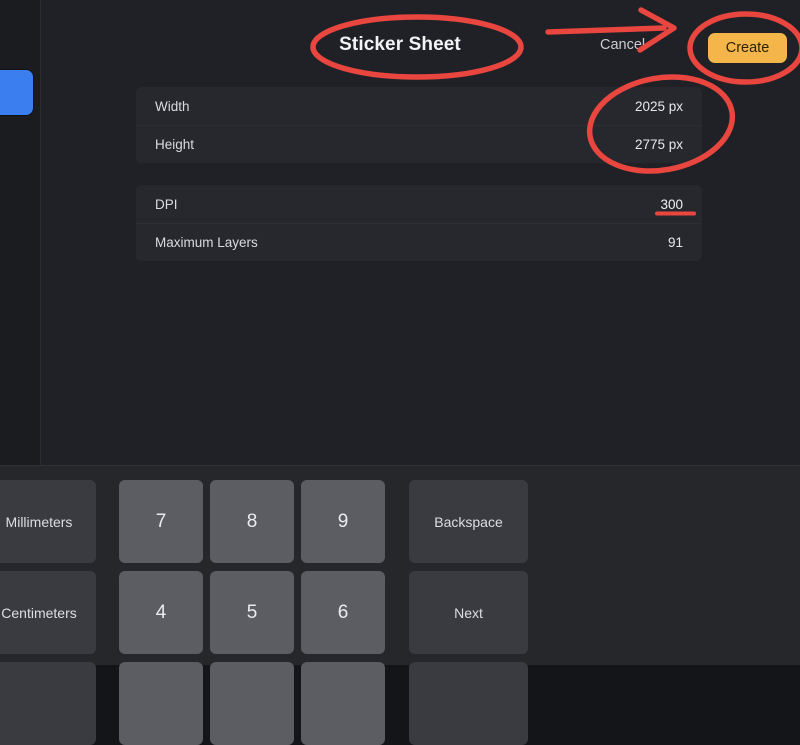 The image size is (800, 745). Describe the element at coordinates (48, 612) in the screenshot. I see `key-centimeters: Centimeters` at that location.